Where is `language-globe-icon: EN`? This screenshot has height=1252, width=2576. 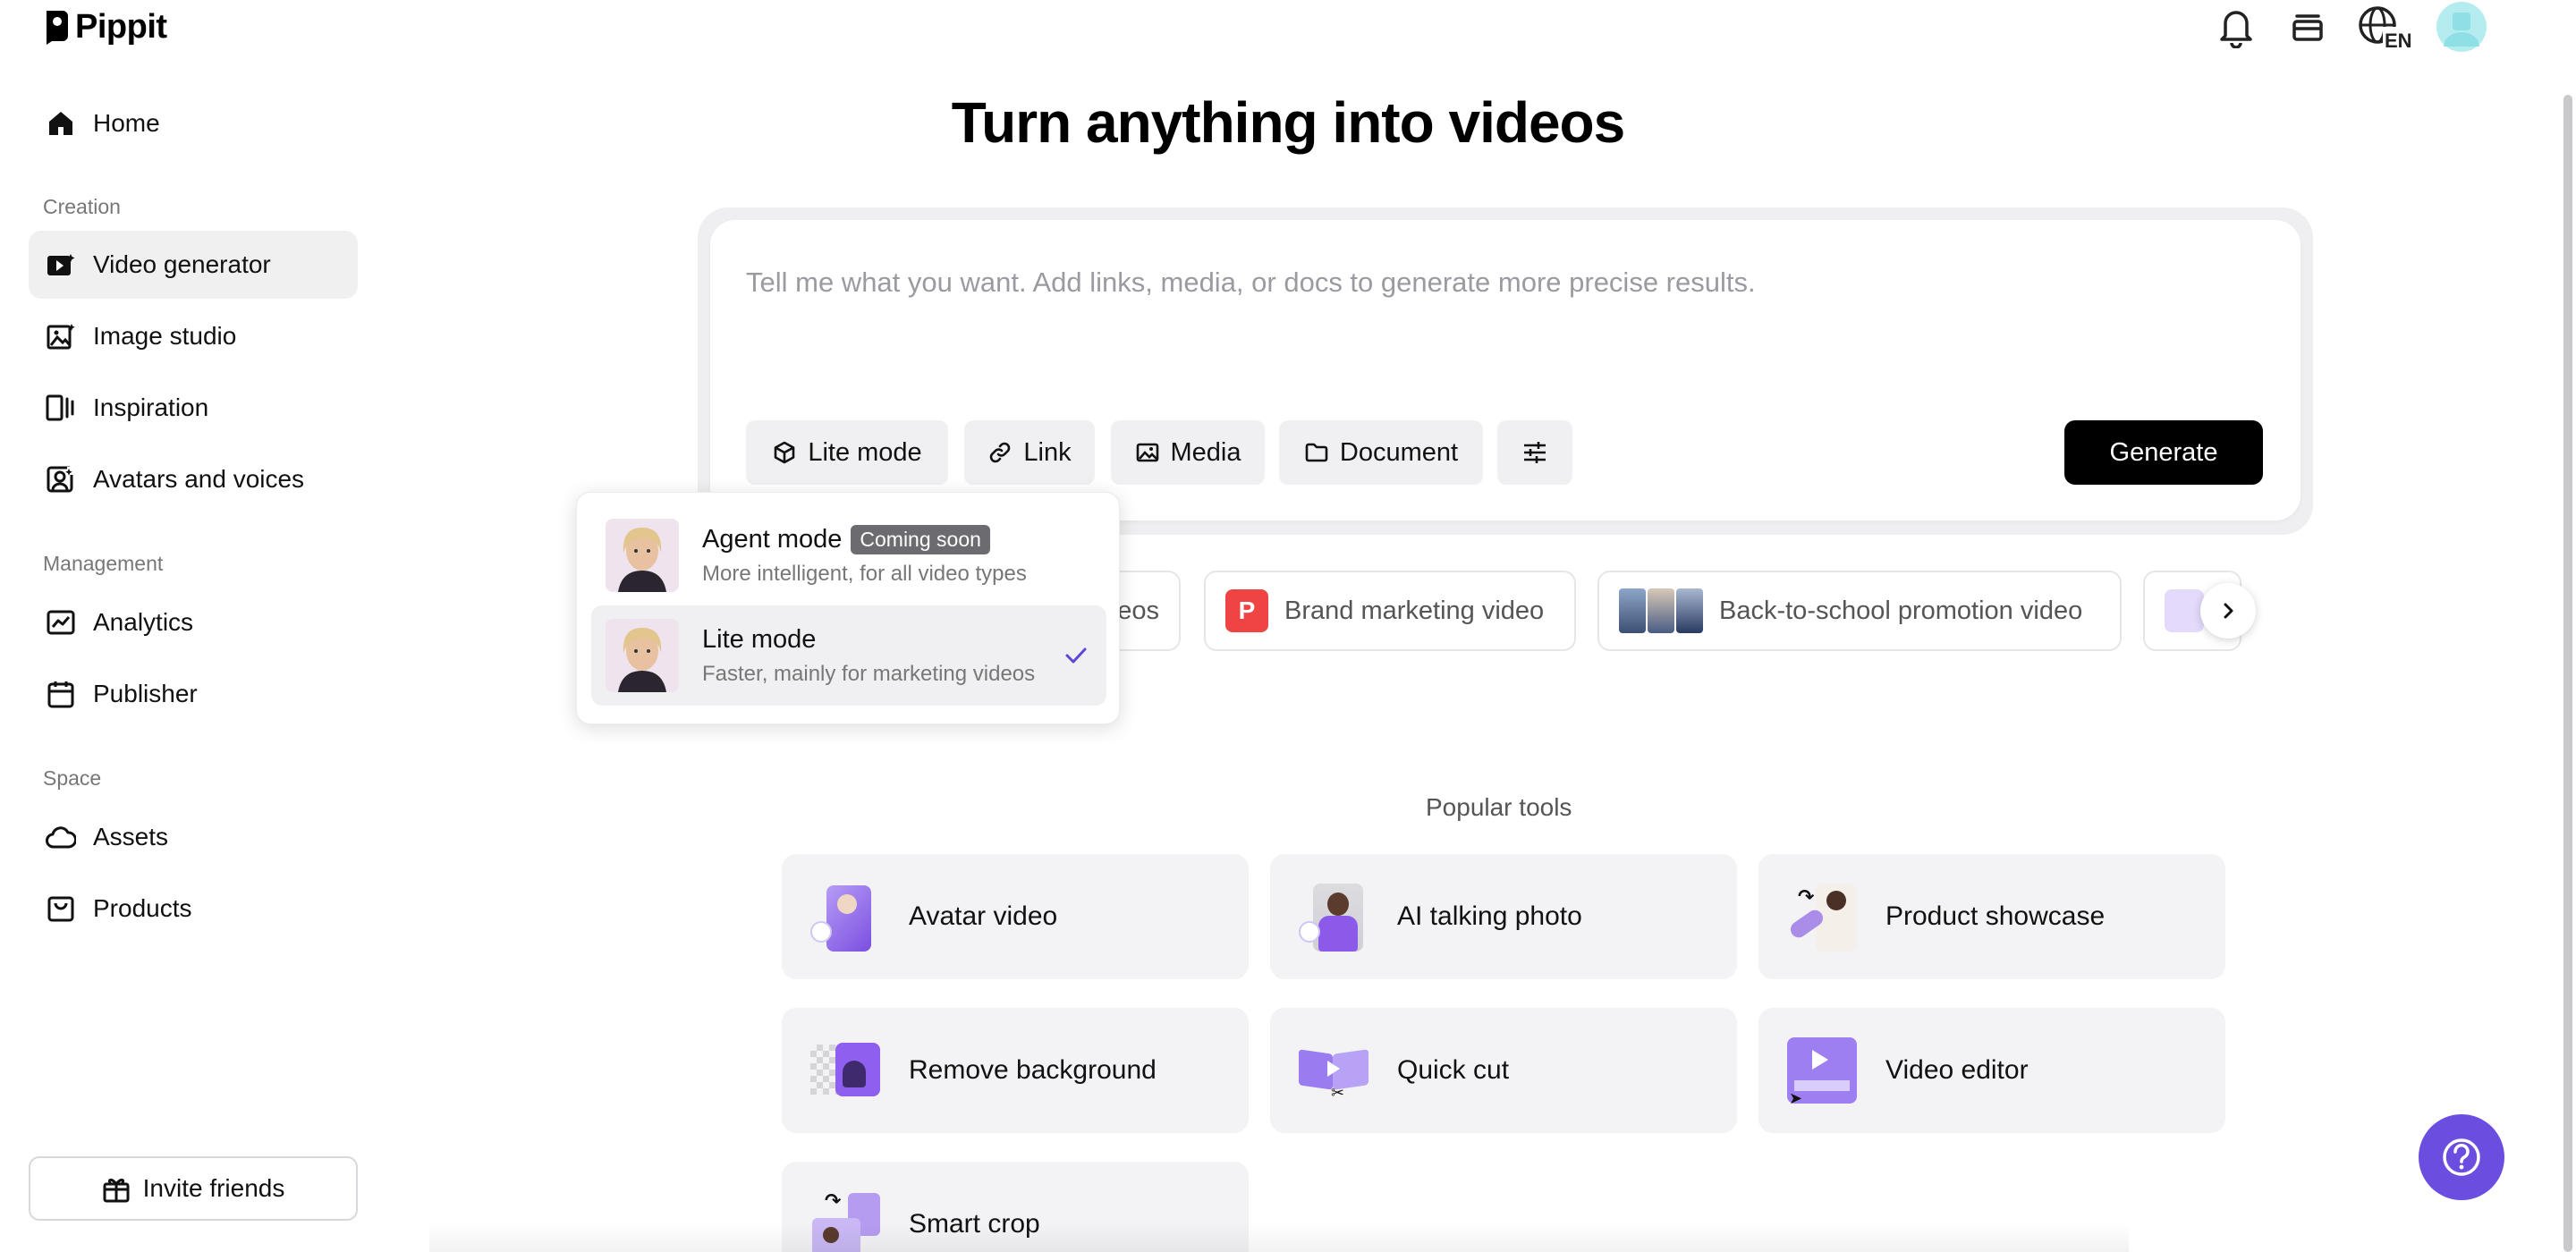 language-globe-icon: EN is located at coordinates (2384, 27).